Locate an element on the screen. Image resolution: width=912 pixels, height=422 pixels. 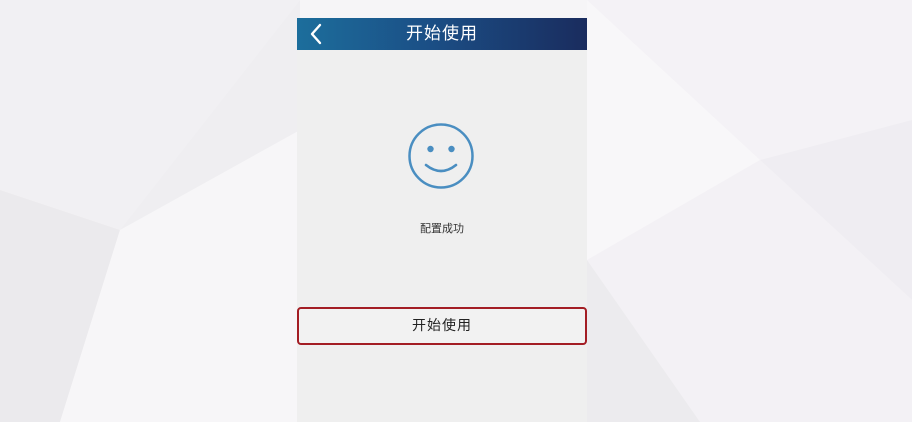
header-bar: 开始使用 is located at coordinates (442, 34).